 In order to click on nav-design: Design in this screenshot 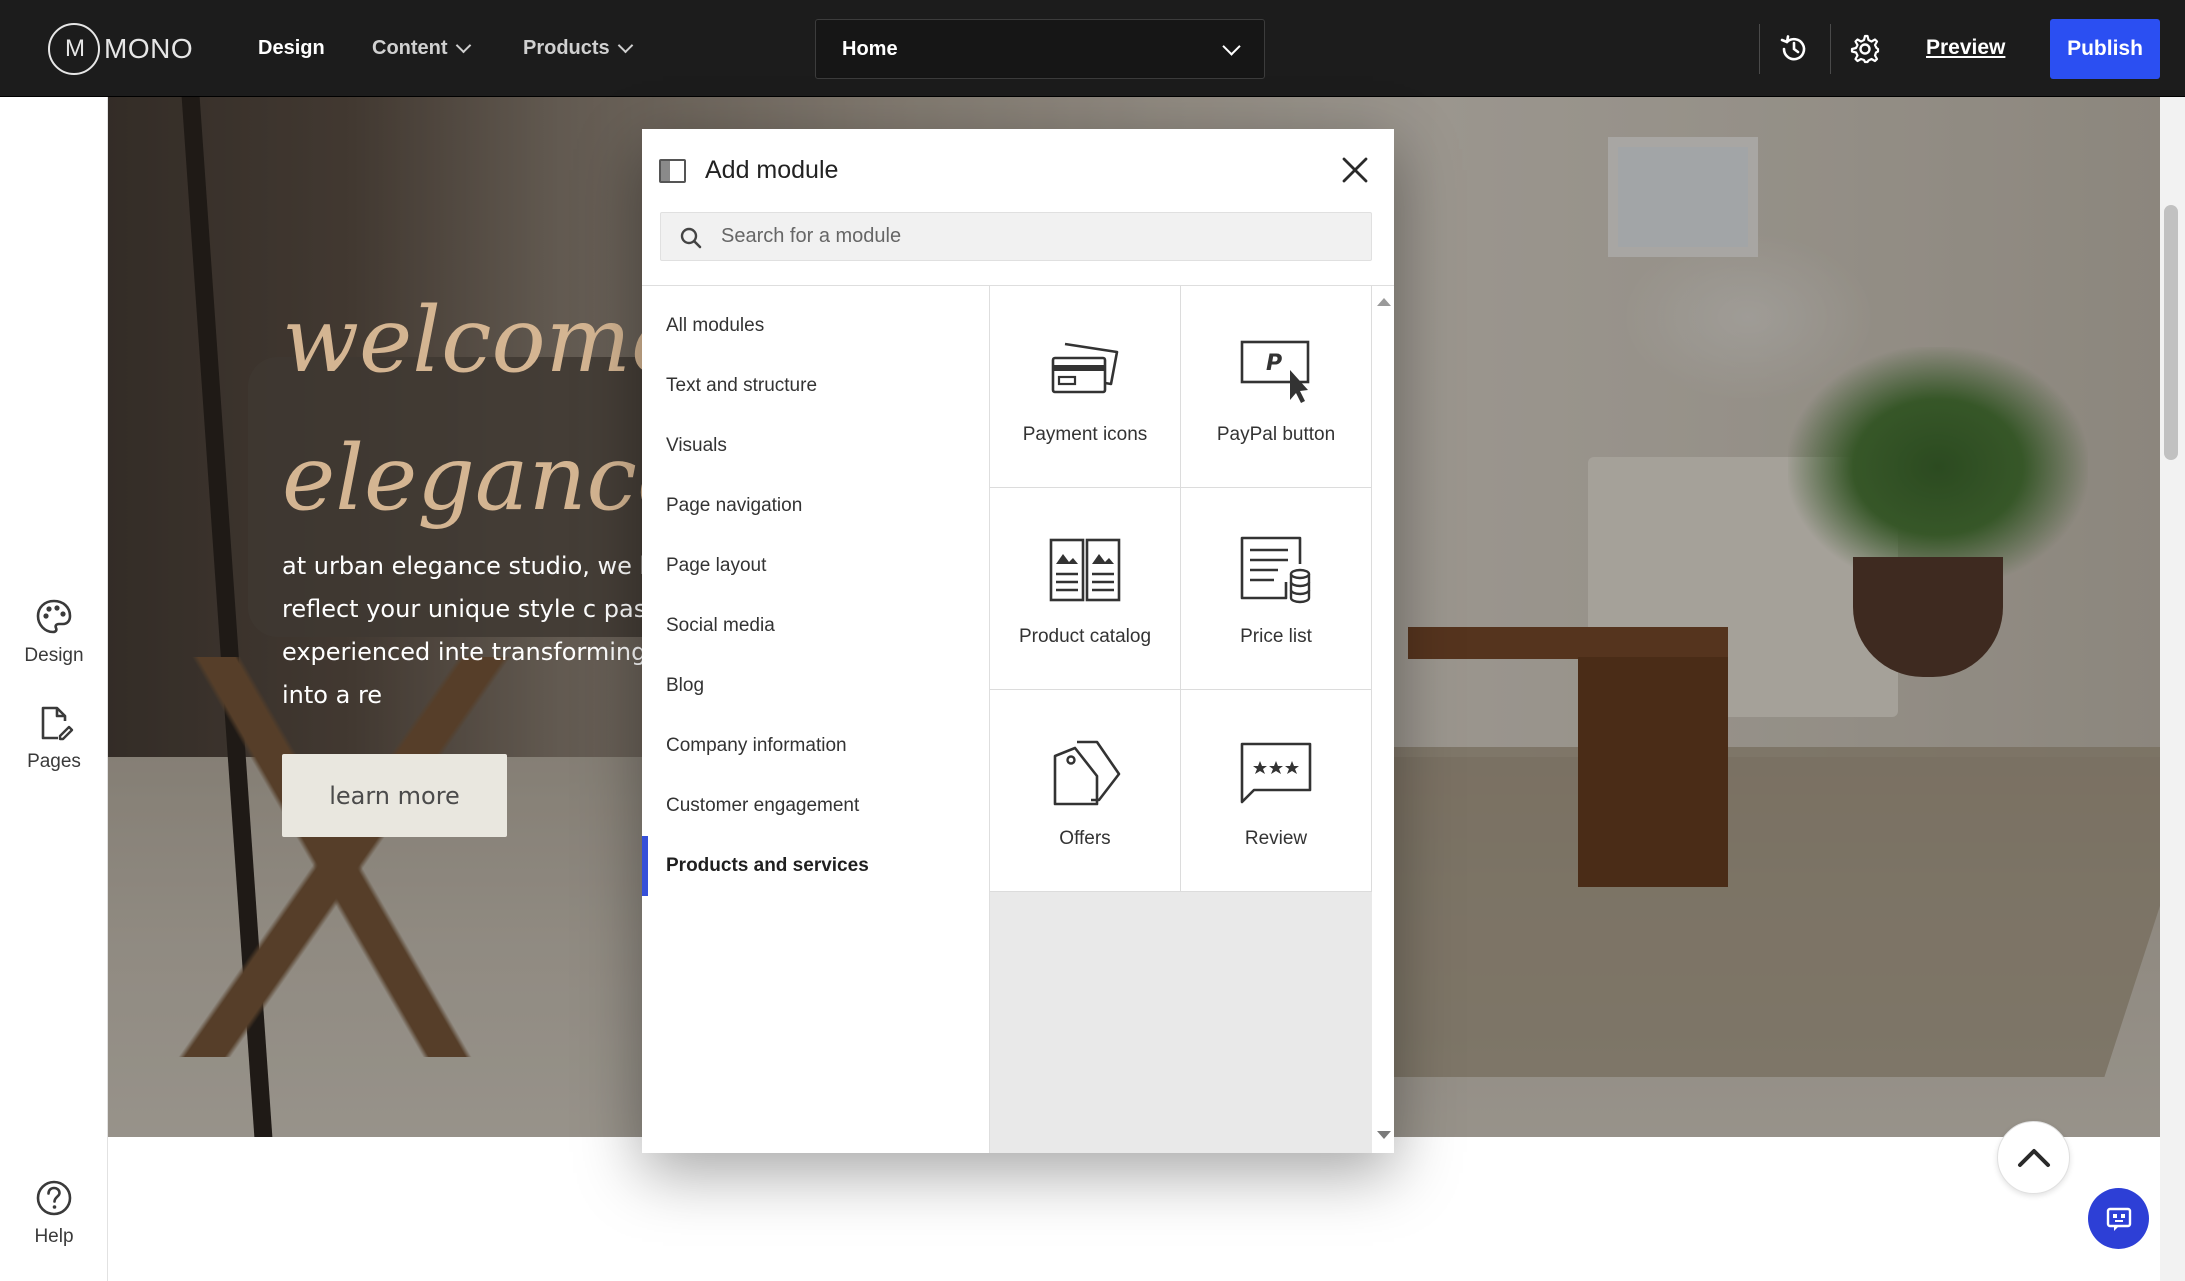, I will do `click(291, 48)`.